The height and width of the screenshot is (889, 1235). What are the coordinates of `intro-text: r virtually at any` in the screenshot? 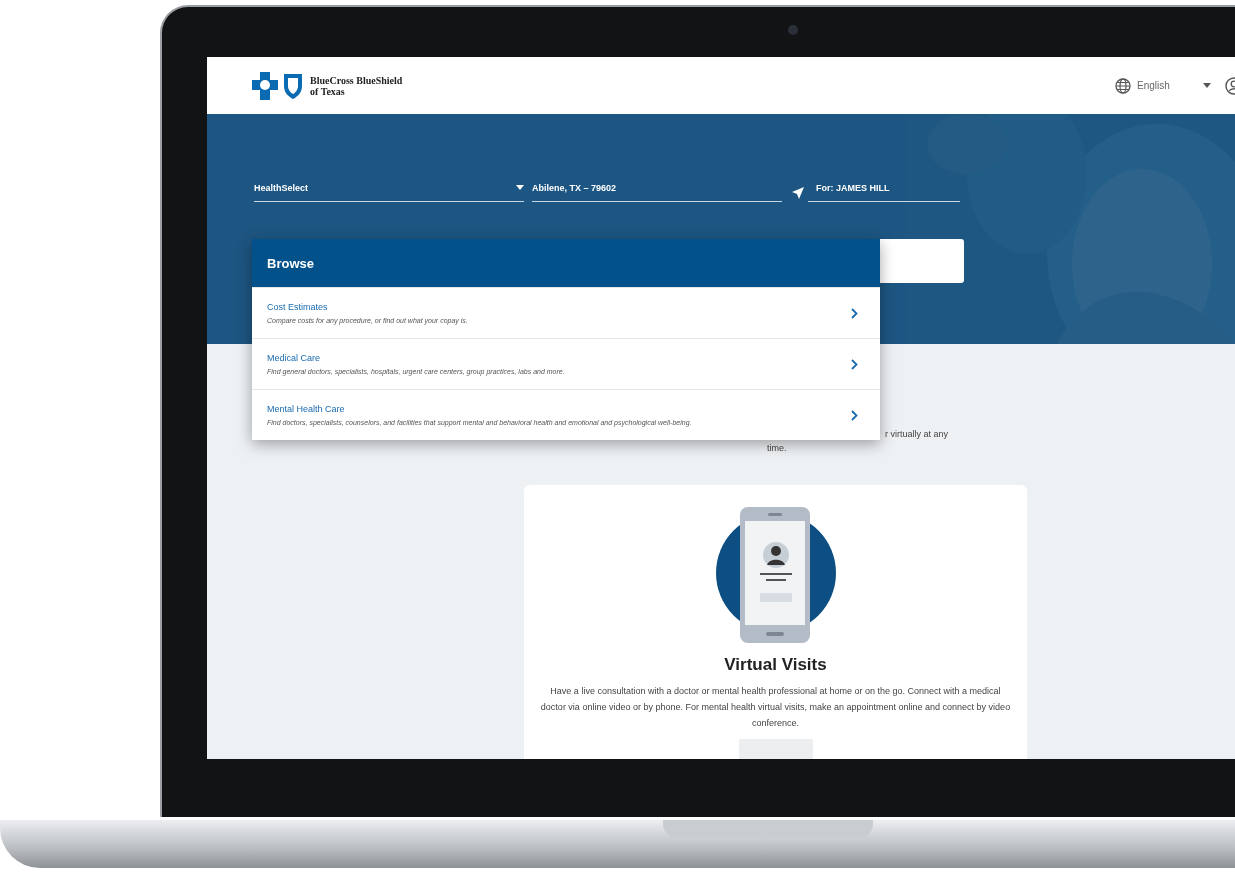 It's located at (917, 434).